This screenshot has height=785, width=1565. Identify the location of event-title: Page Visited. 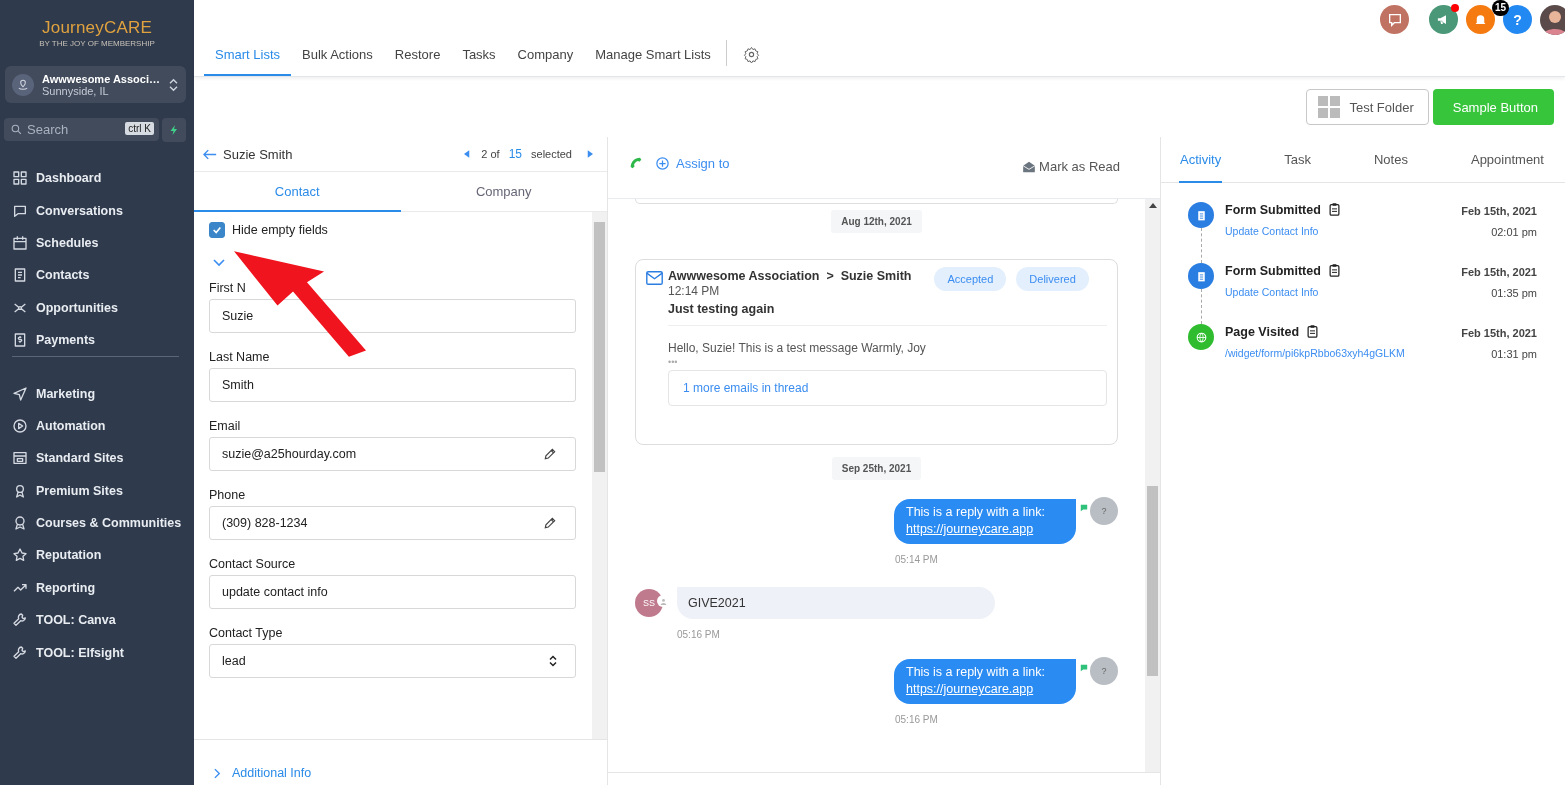
(1262, 331).